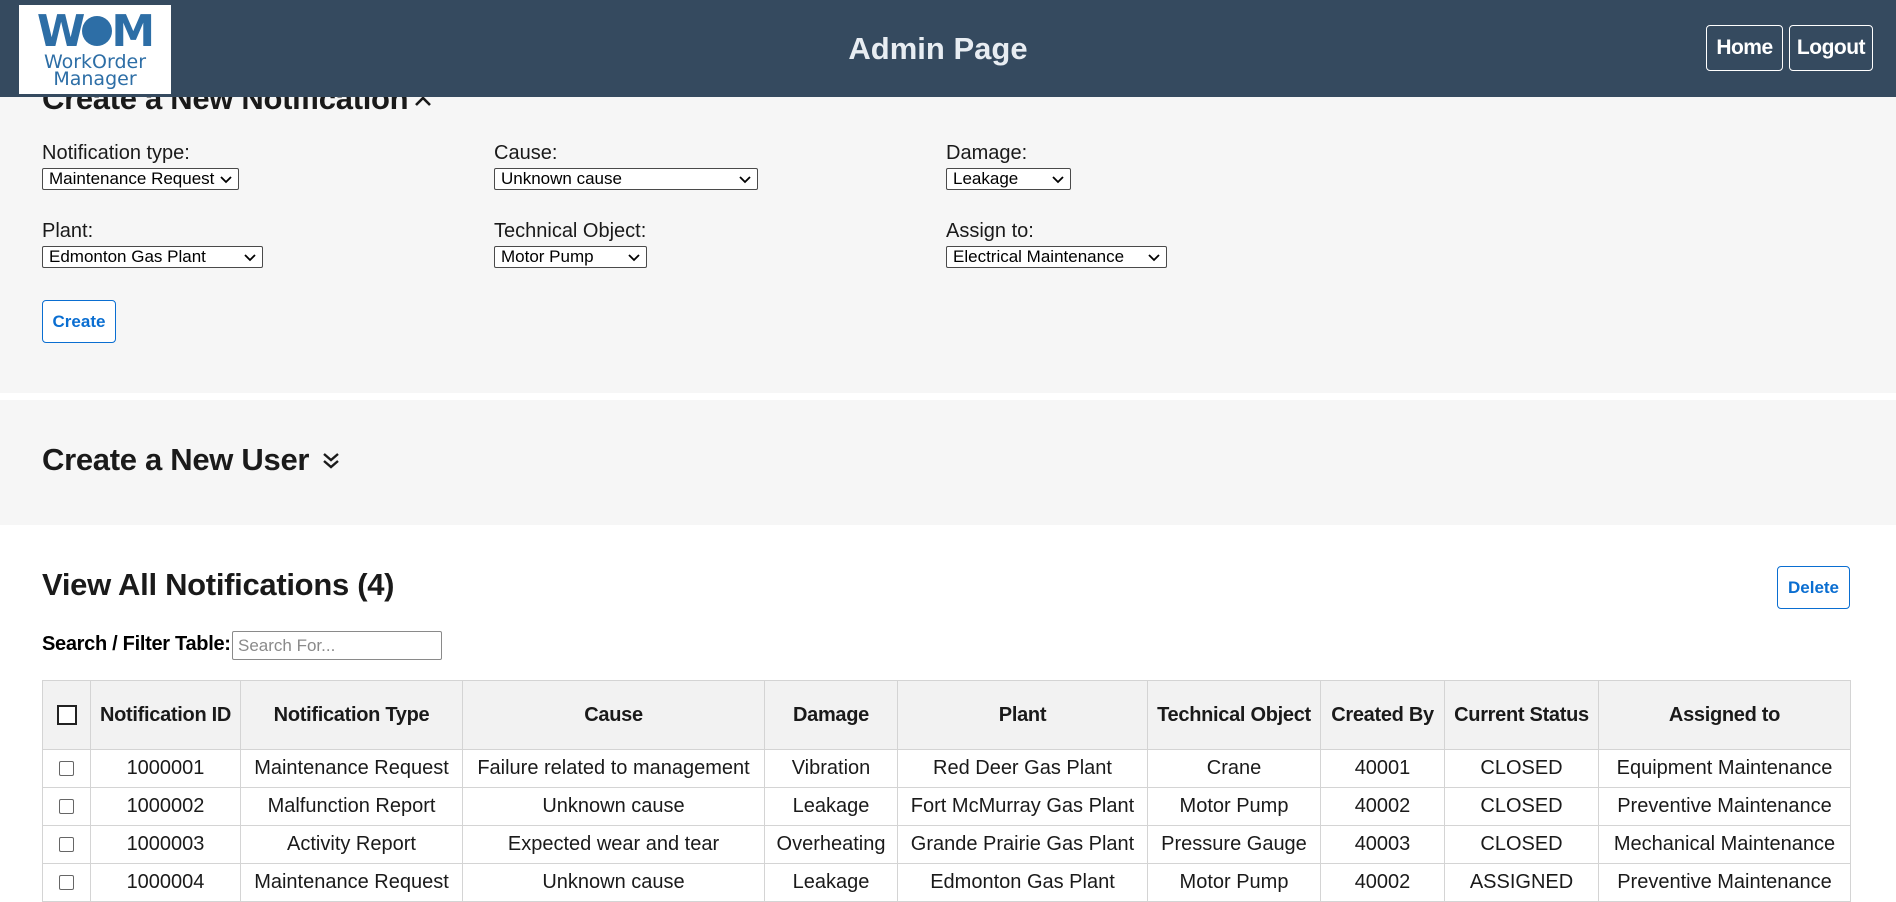 This screenshot has width=1896, height=902. What do you see at coordinates (1022, 715) in the screenshot?
I see `column-header: Plant` at bounding box center [1022, 715].